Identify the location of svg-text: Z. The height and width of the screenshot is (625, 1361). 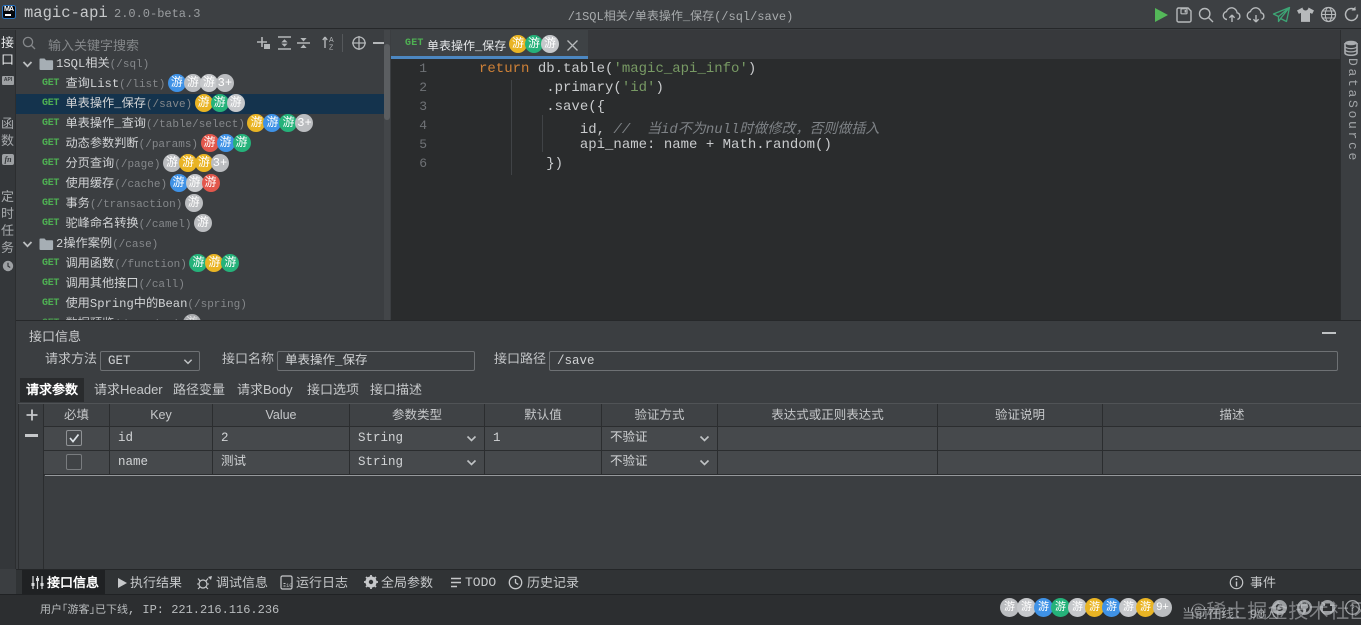
(331, 48).